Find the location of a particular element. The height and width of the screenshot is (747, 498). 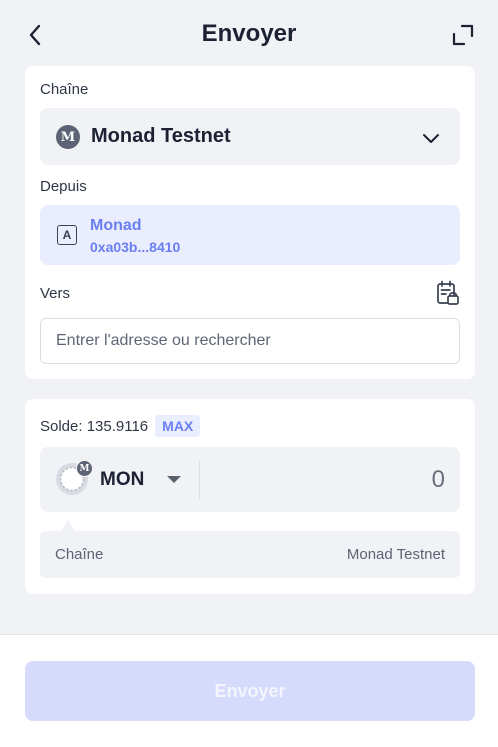

balance-text: Solde: 135.9116 is located at coordinates (94, 426).